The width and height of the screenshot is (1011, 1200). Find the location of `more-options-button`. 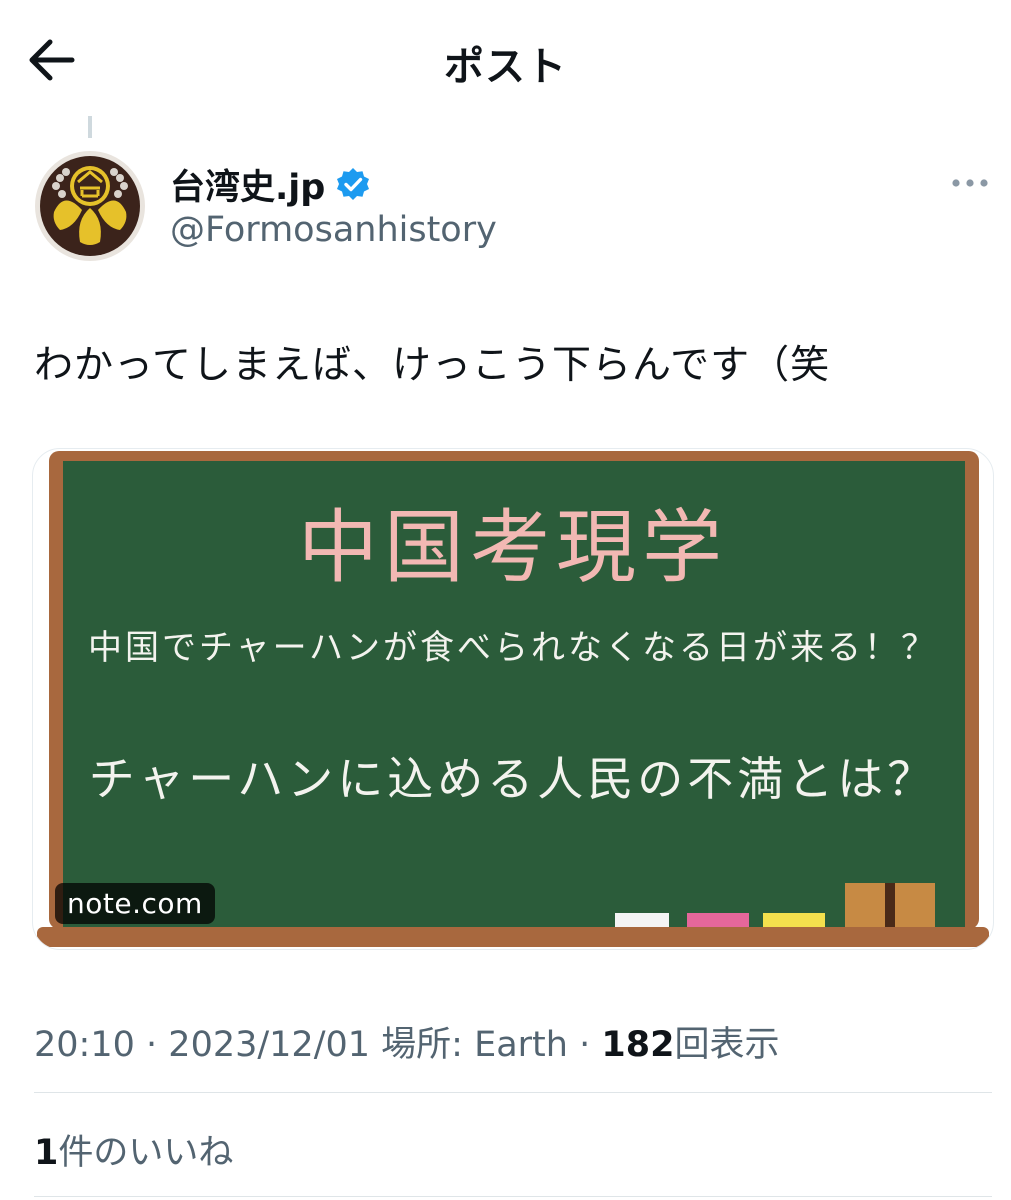

more-options-button is located at coordinates (970, 183).